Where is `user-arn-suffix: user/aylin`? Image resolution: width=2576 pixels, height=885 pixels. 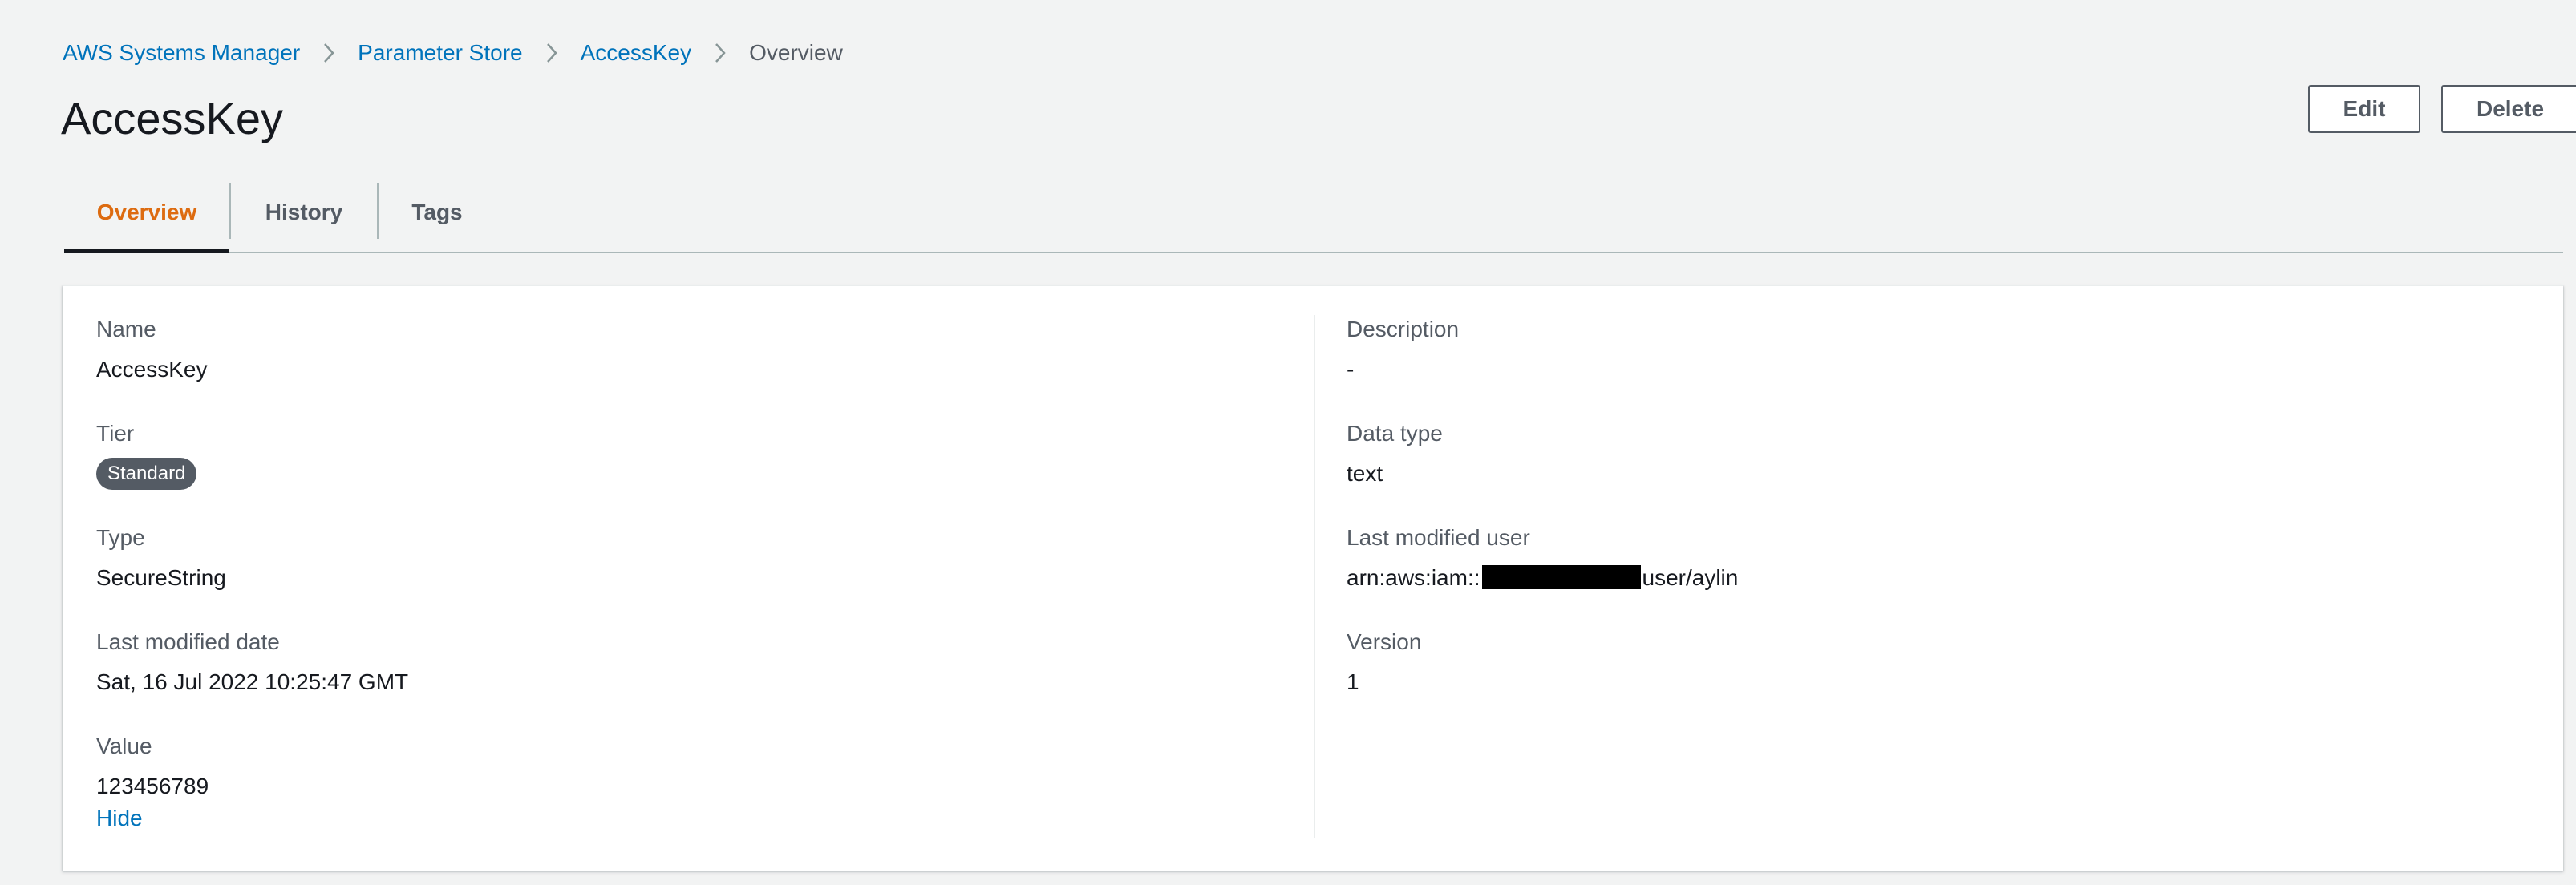 user-arn-suffix: user/aylin is located at coordinates (1690, 577).